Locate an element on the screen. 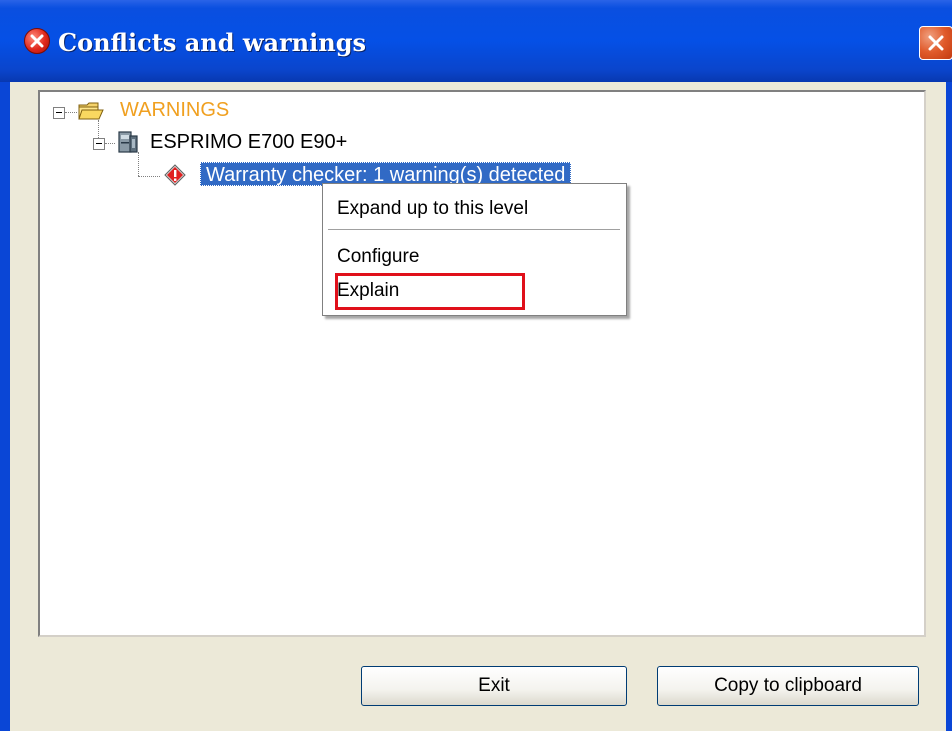  window-frame-left is located at coordinates (5, 406).